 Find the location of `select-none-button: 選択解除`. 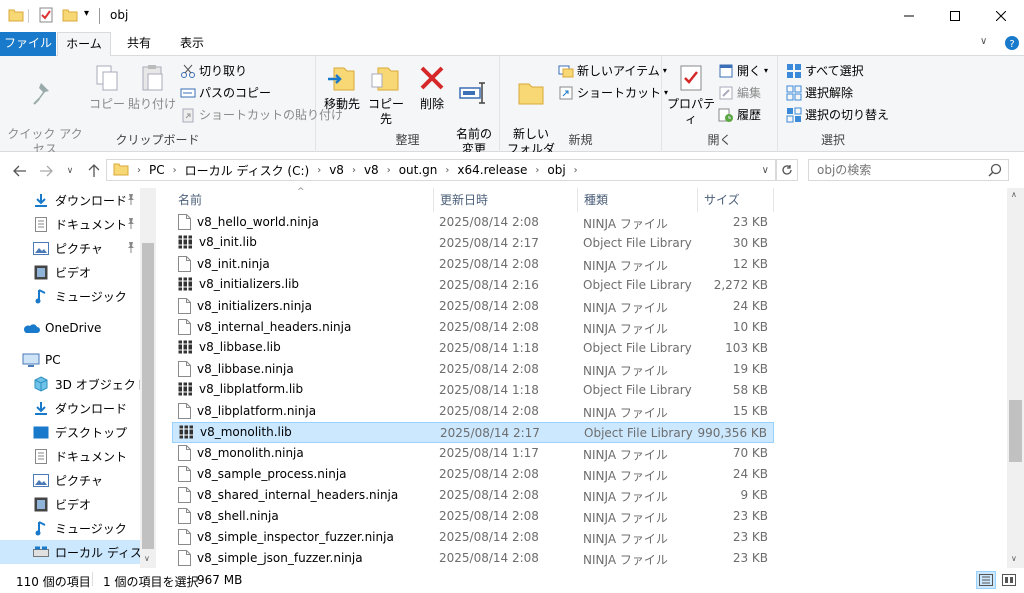

select-none-button: 選択解除 is located at coordinates (819, 93).